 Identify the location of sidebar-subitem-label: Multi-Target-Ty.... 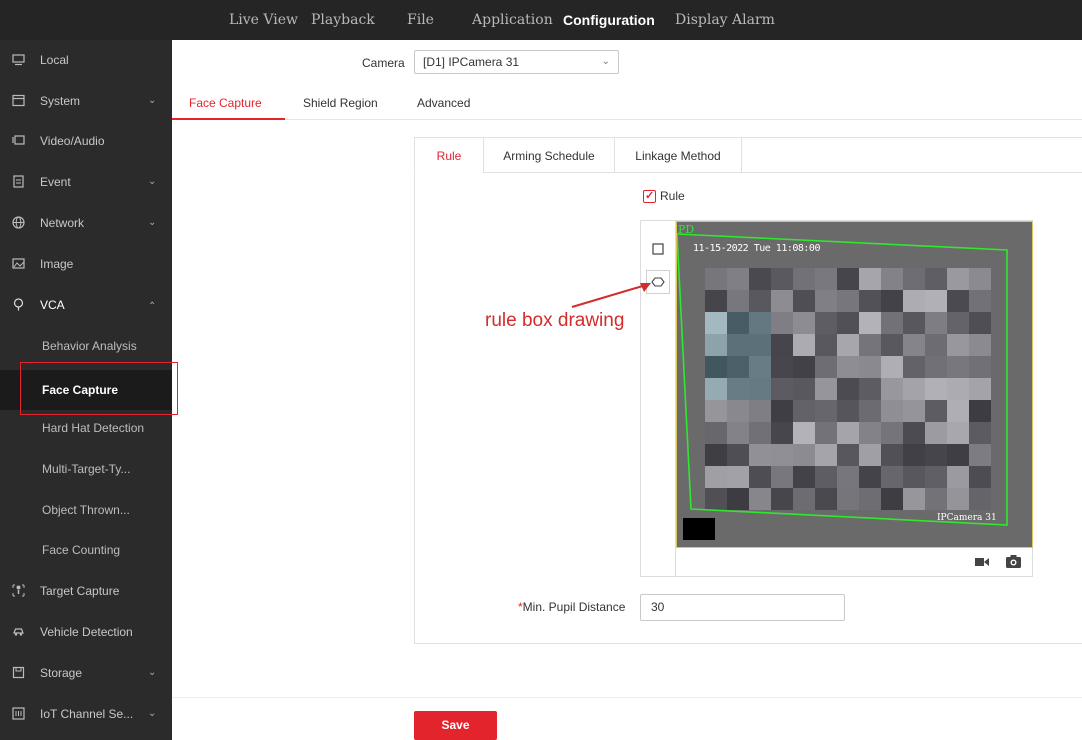
(86, 469).